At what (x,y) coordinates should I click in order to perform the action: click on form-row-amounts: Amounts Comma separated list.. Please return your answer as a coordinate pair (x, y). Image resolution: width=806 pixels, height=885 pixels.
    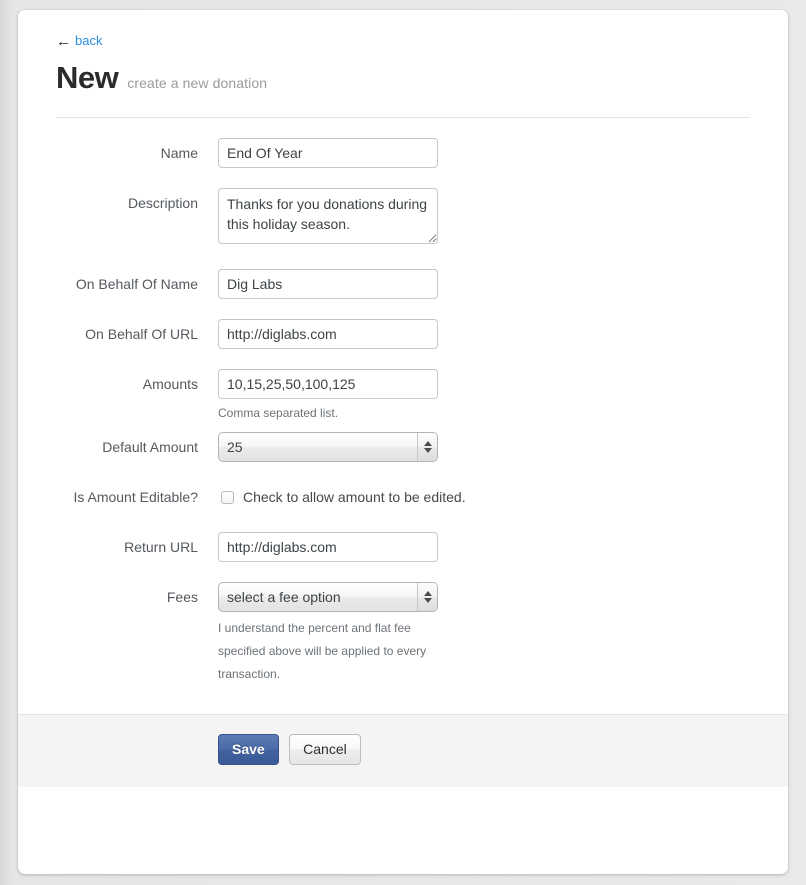
    Looking at the image, I should click on (403, 397).